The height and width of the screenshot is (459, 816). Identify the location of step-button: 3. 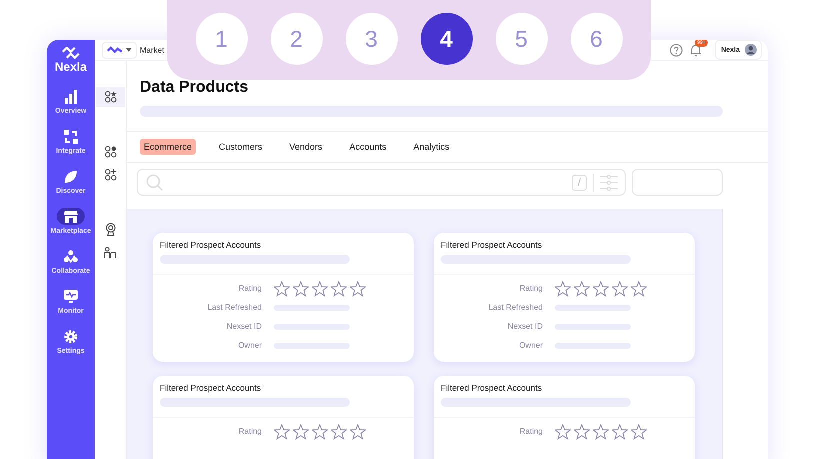
(372, 39).